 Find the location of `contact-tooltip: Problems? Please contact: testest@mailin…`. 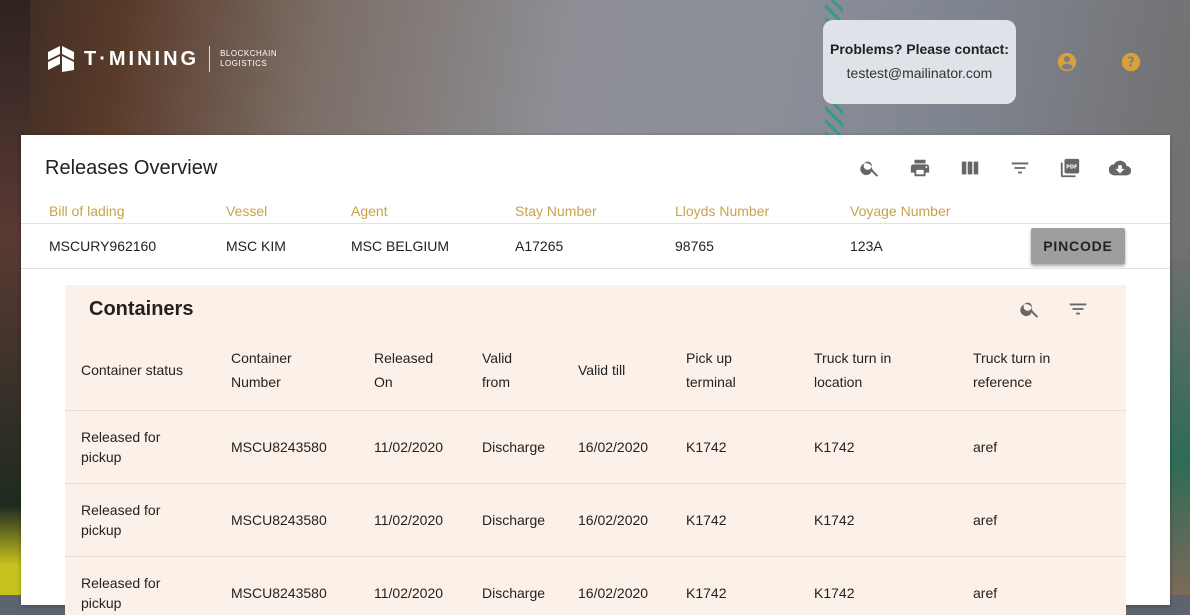

contact-tooltip: Problems? Please contact: testest@mailin… is located at coordinates (919, 62).